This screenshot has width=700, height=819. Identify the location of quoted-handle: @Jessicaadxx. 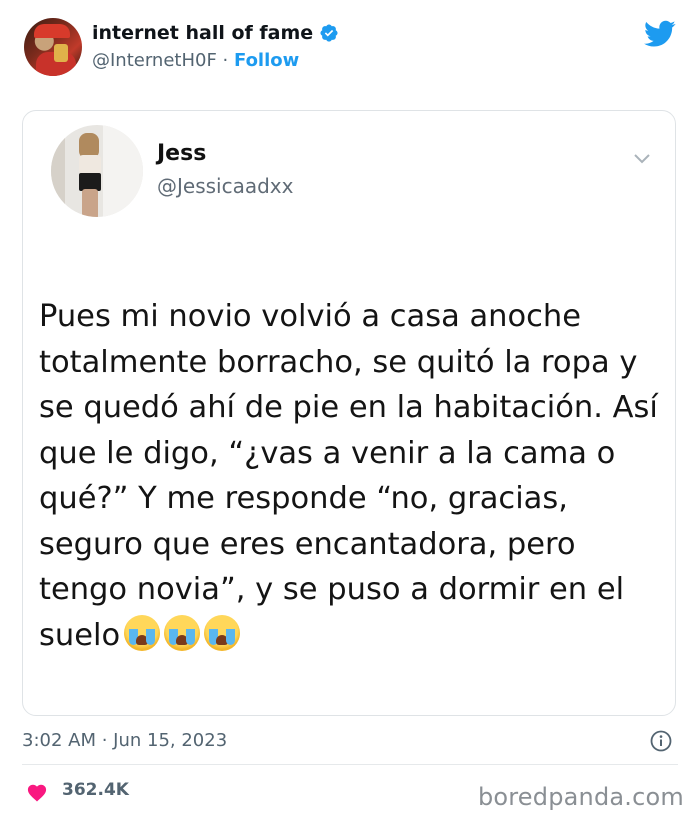
(225, 186).